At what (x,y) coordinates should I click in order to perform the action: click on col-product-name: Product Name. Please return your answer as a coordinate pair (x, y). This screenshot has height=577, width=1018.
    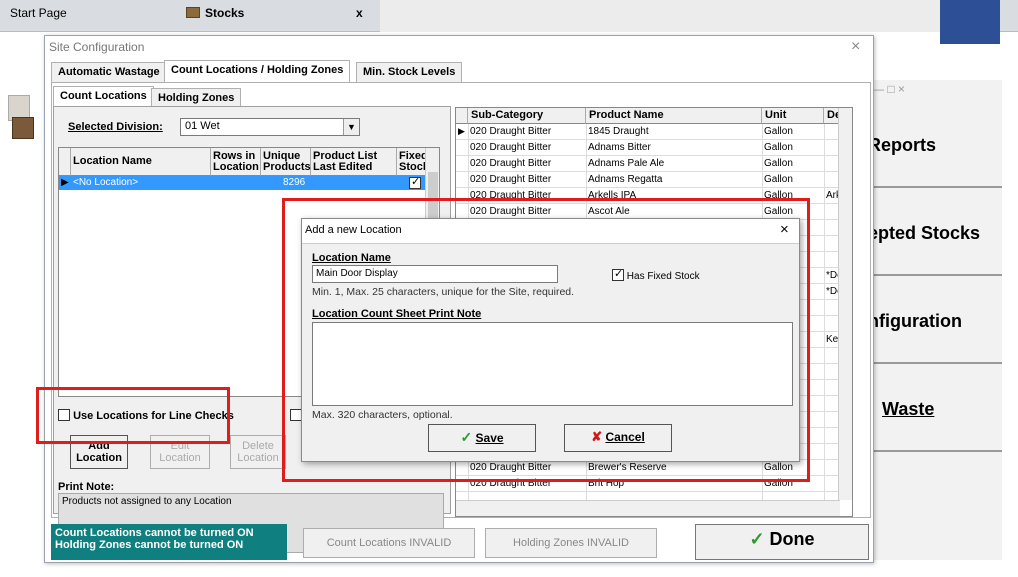
    Looking at the image, I should click on (674, 116).